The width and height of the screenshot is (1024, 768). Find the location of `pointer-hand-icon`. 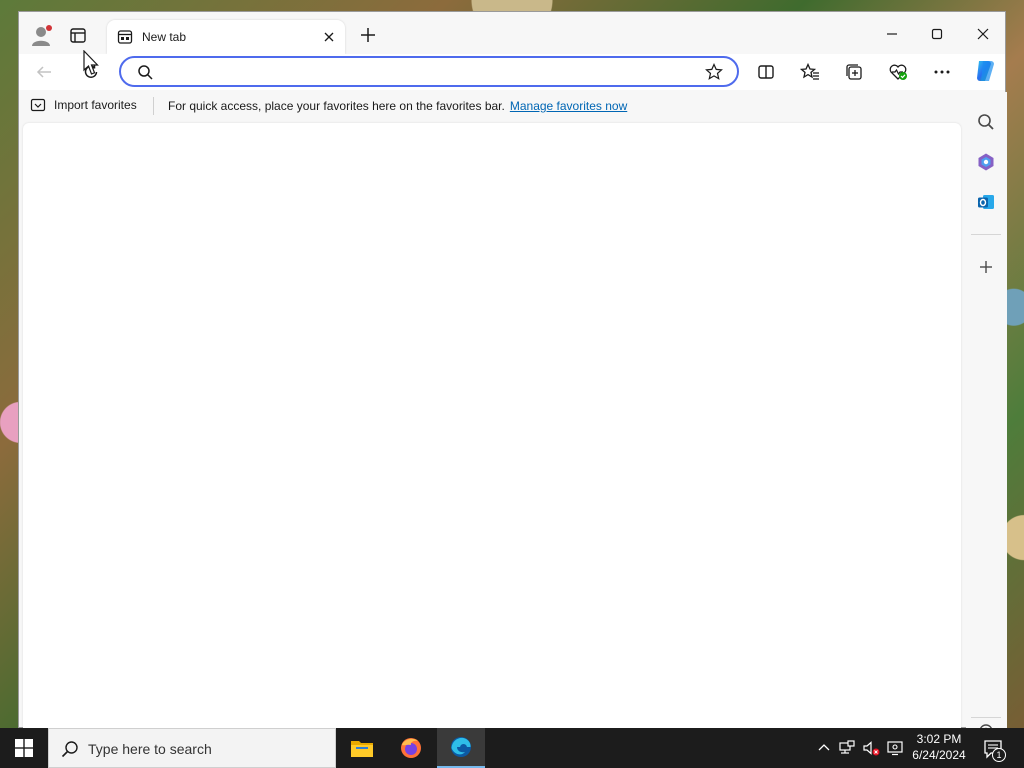

pointer-hand-icon is located at coordinates (91, 62).